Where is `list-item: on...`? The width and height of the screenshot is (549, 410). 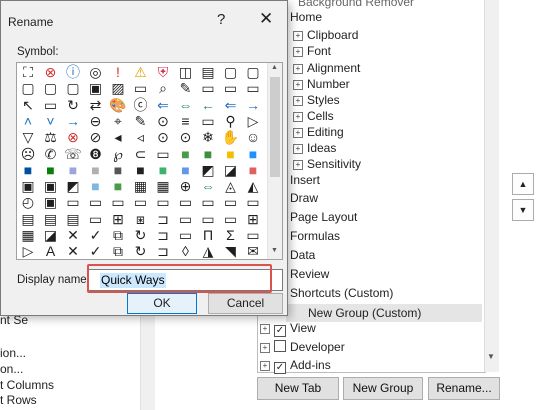
list-item: on... is located at coordinates (11, 369).